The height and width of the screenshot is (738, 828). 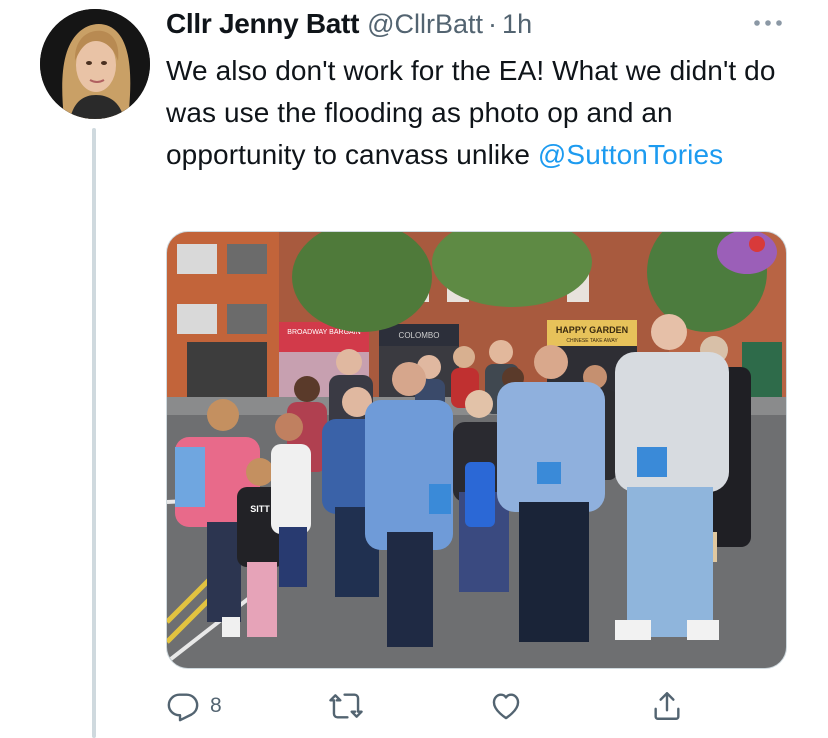 I want to click on avatar, so click(x=95, y=64).